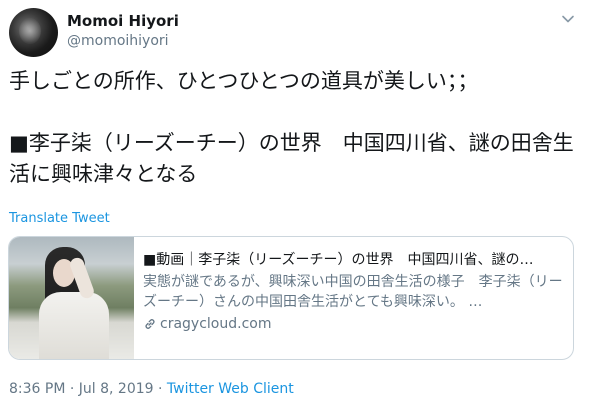  I want to click on avatar-highlight, so click(30, 31).